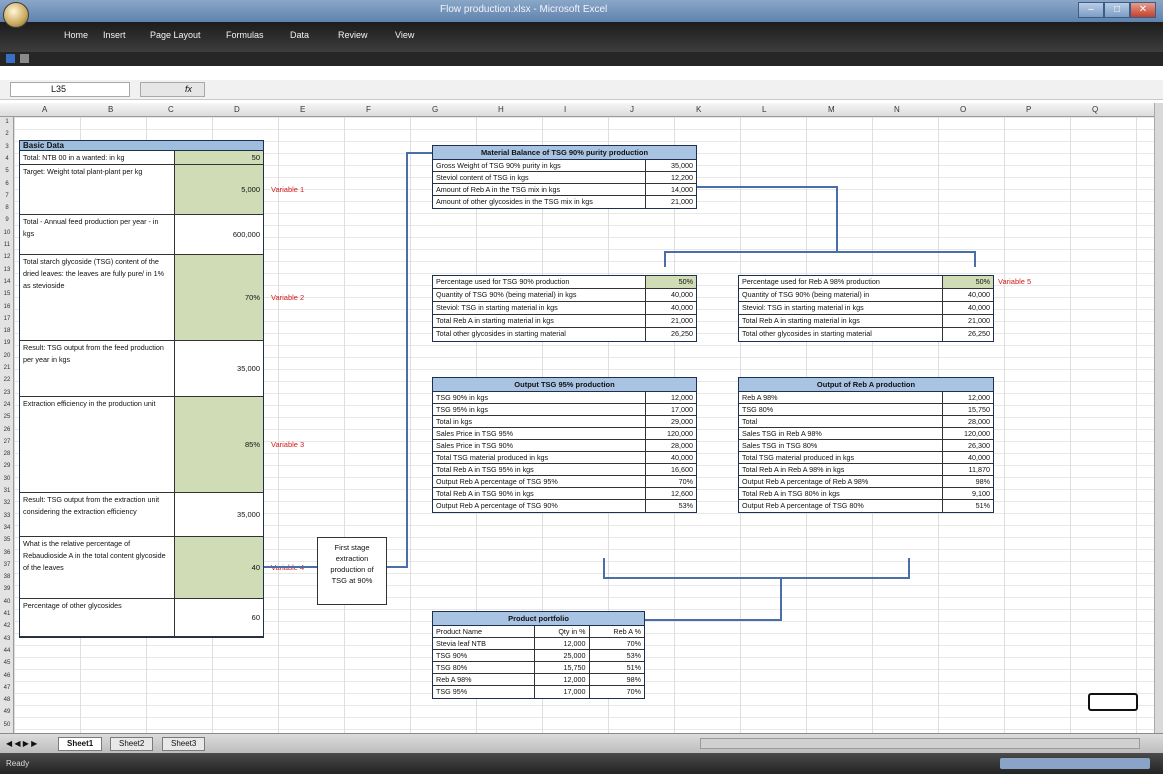 This screenshot has width=1163, height=774. What do you see at coordinates (7, 565) in the screenshot?
I see `row-header: 37` at bounding box center [7, 565].